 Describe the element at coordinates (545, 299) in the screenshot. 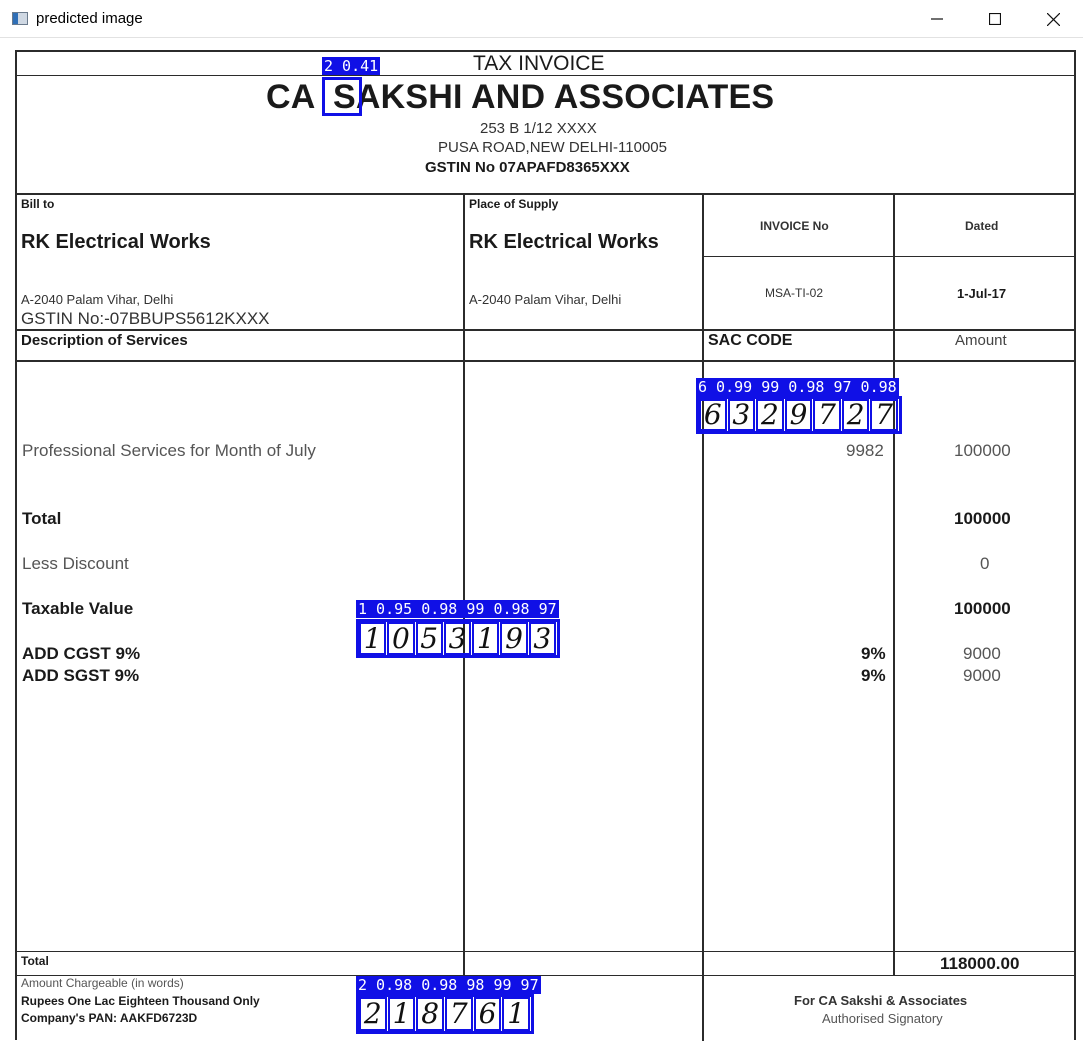

I see `place-of-supply-address: A-2040 Palam Vihar, Delhi` at that location.